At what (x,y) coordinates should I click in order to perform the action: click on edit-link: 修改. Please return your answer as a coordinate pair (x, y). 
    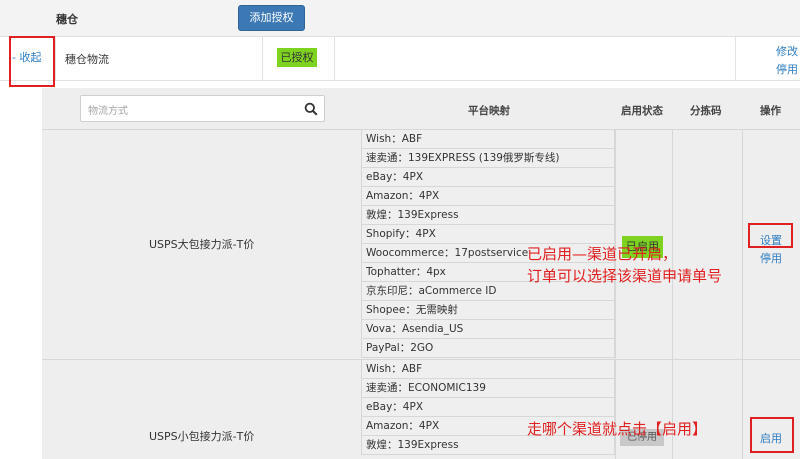
    Looking at the image, I should click on (787, 51).